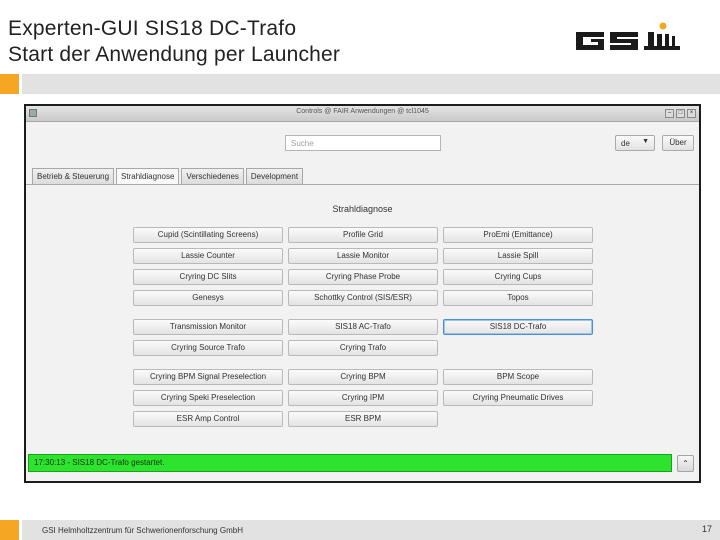 The height and width of the screenshot is (540, 720). Describe the element at coordinates (518, 298) in the screenshot. I see `app-button: Topos` at that location.